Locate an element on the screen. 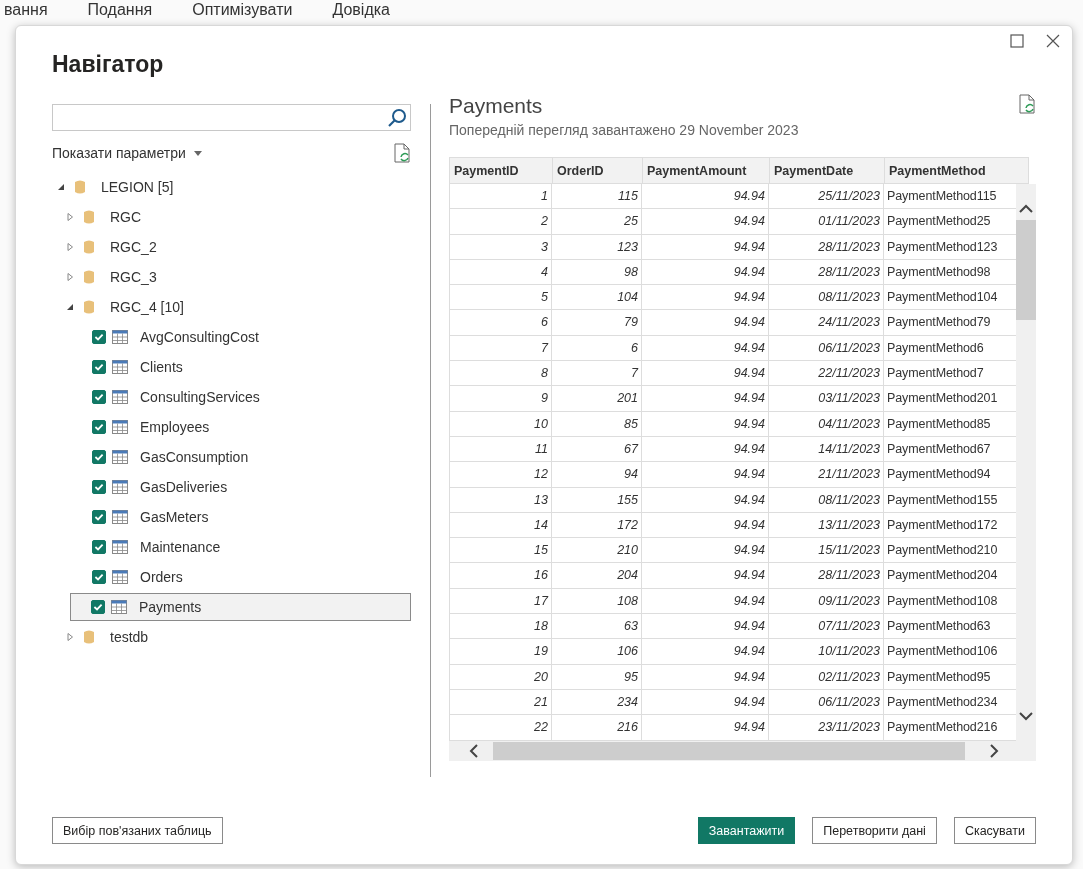  horizontal-scrollbar is located at coordinates (742, 751).